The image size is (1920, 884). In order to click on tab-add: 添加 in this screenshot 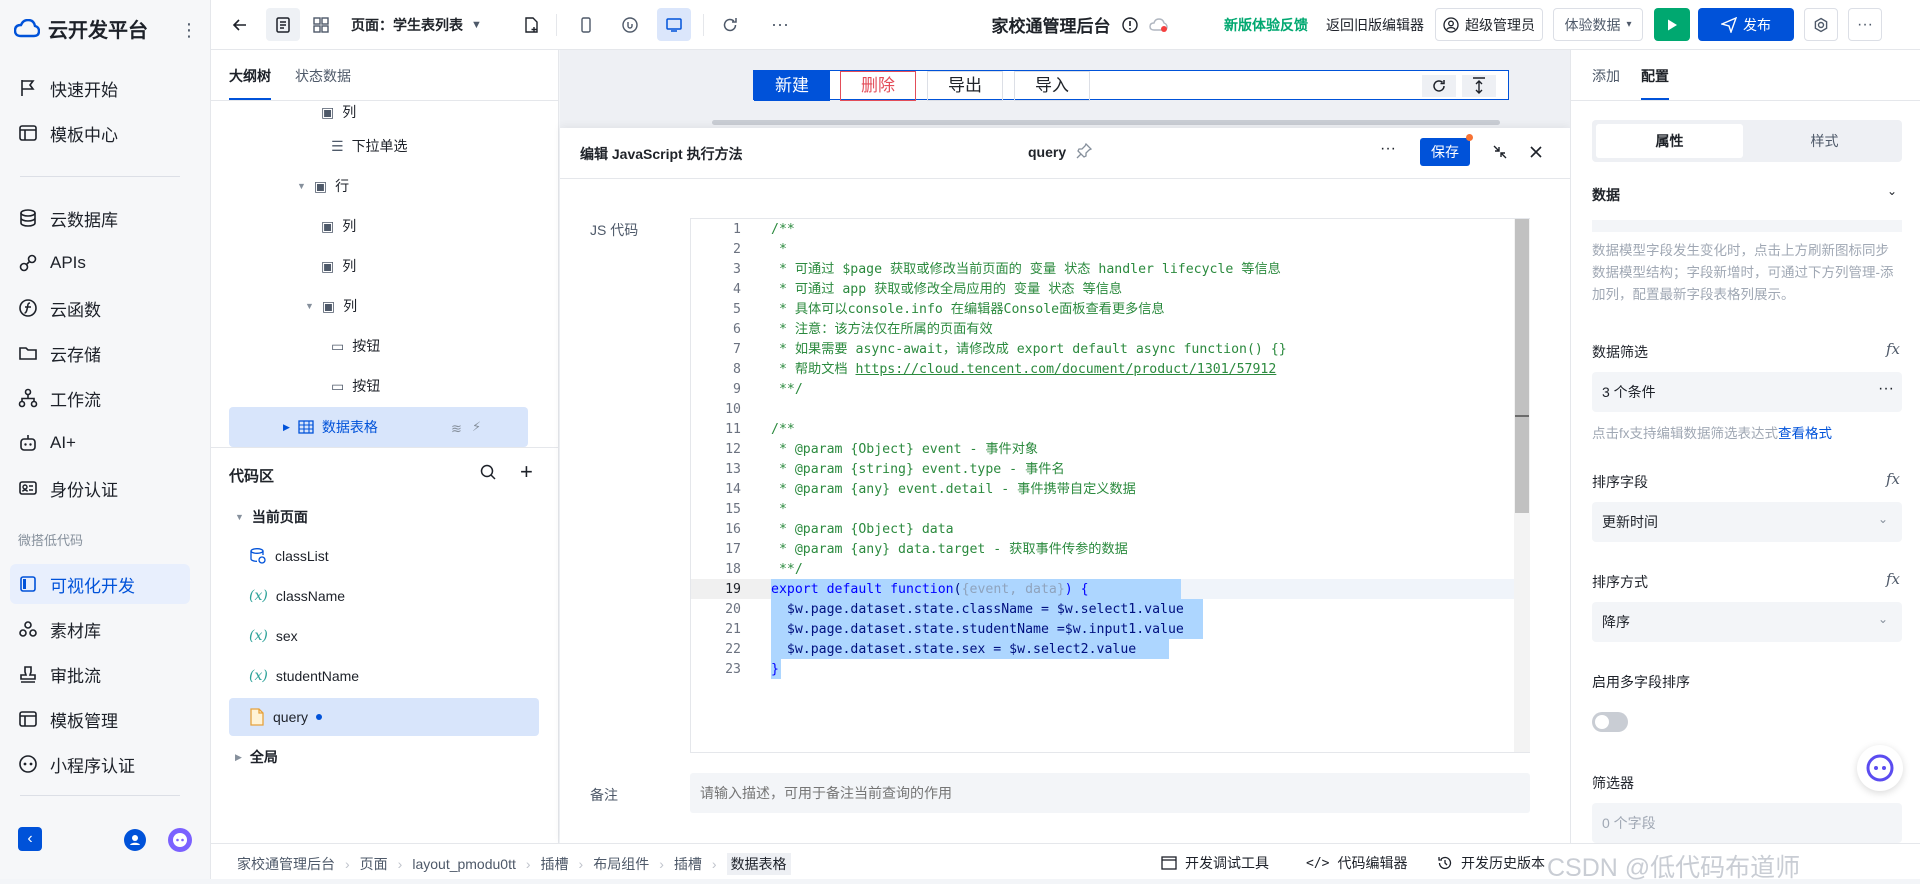, I will do `click(1606, 76)`.